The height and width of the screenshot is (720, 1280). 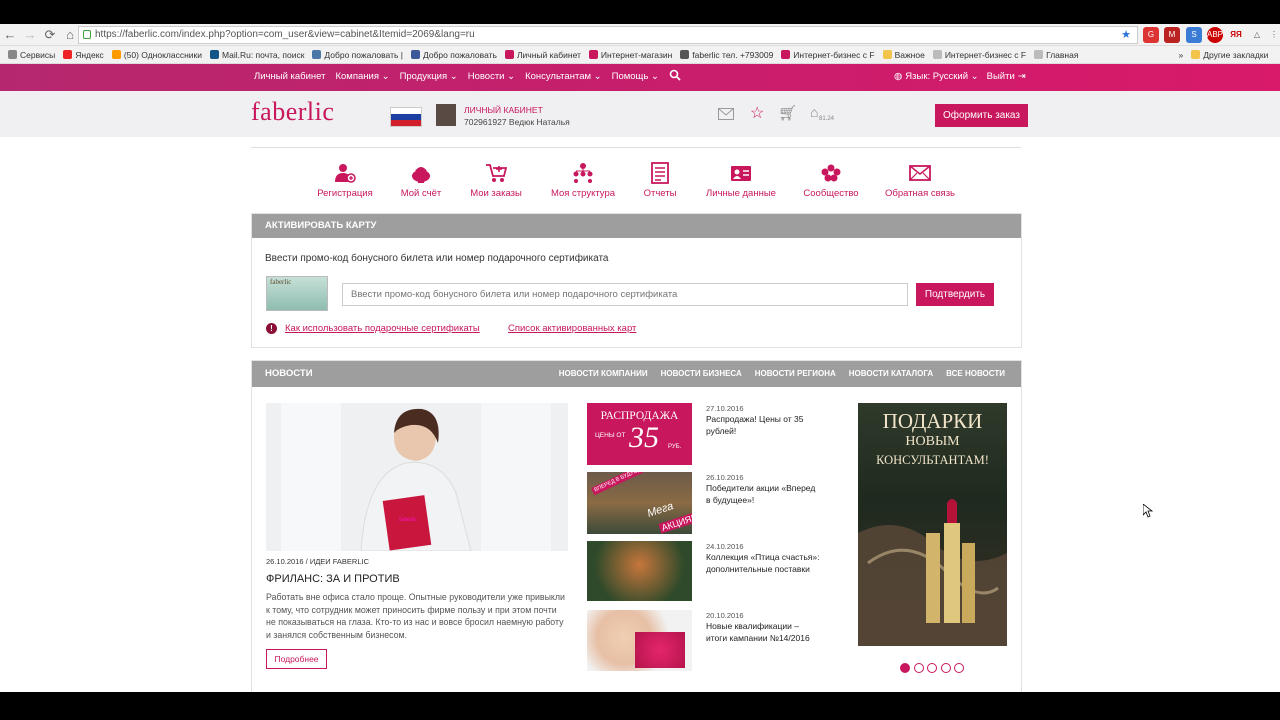 I want to click on news-date: 27.10.2016, so click(x=725, y=408).